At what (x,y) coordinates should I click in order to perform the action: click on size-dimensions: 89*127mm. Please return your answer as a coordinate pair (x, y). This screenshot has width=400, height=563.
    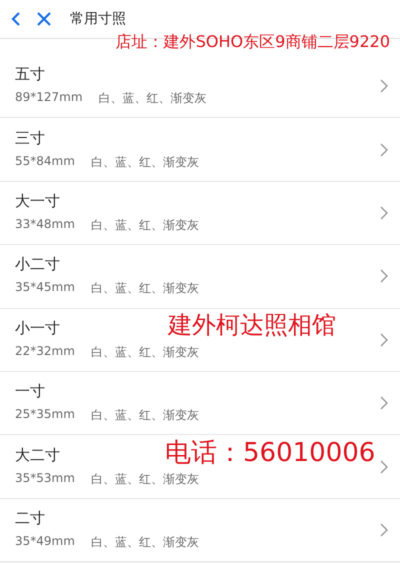
    Looking at the image, I should click on (49, 98).